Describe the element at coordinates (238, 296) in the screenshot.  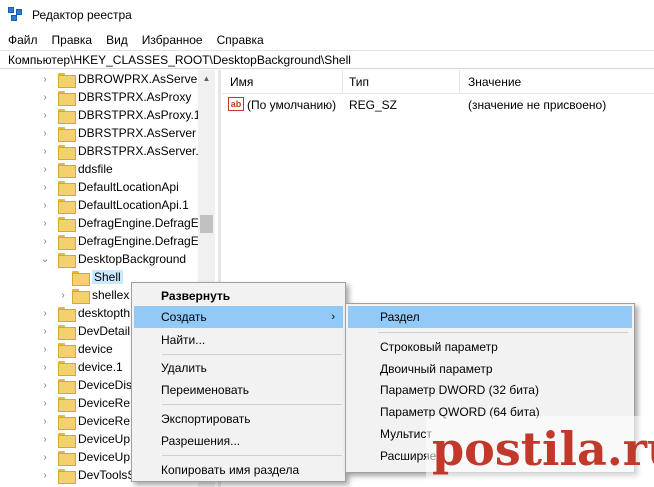
I see `menu-item-expand: Развернуть` at that location.